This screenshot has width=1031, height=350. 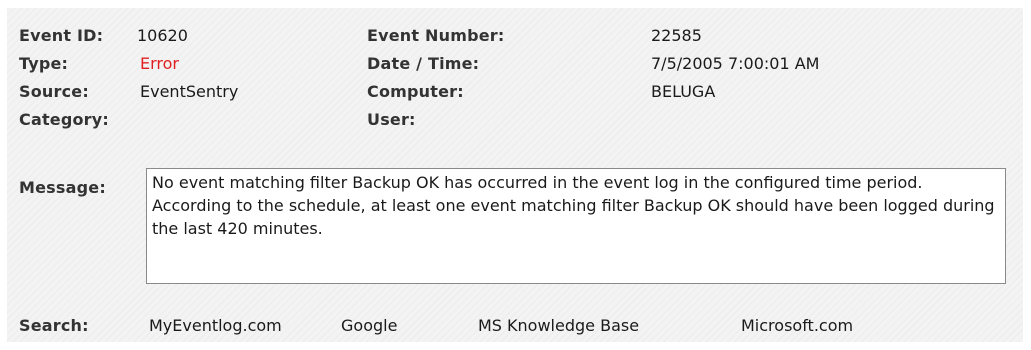 What do you see at coordinates (54, 325) in the screenshot?
I see `search-label: Search:` at bounding box center [54, 325].